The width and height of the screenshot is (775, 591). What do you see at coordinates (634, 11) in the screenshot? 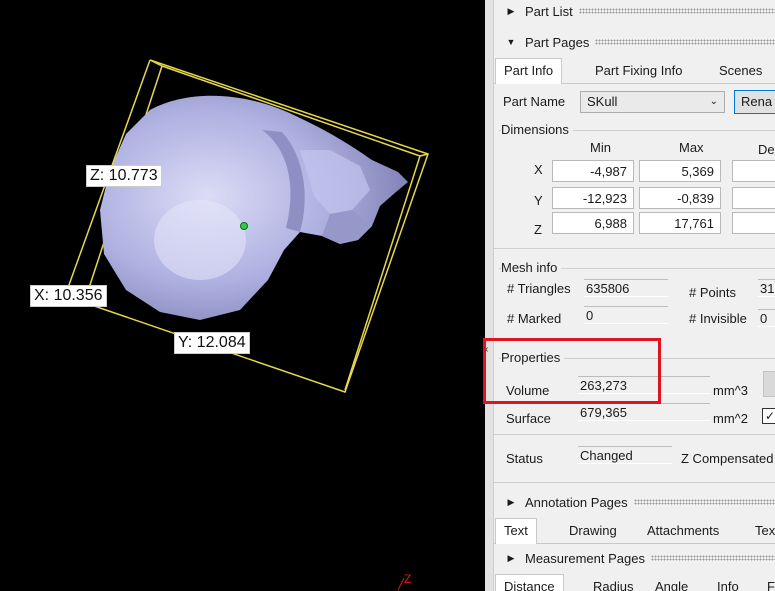
I see `part-list-header: ▶ Part List` at bounding box center [634, 11].